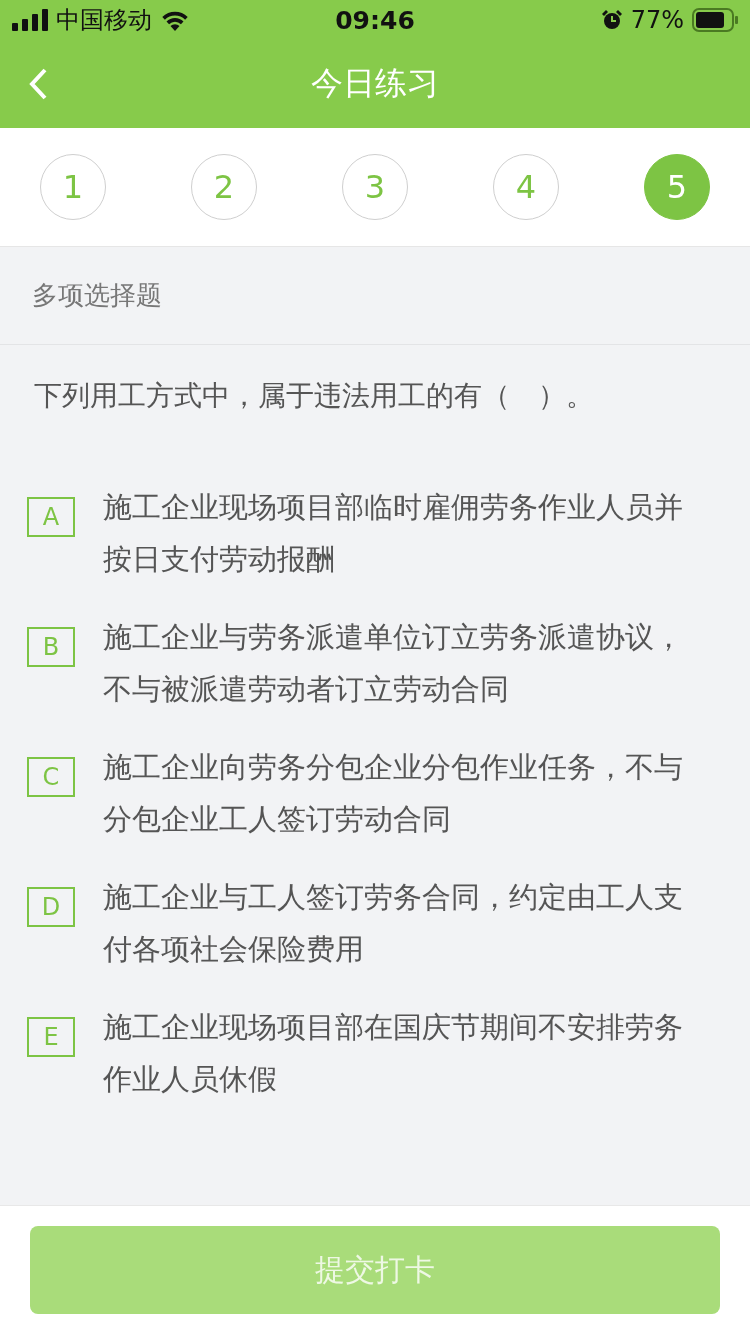  I want to click on wifi-icon, so click(175, 20).